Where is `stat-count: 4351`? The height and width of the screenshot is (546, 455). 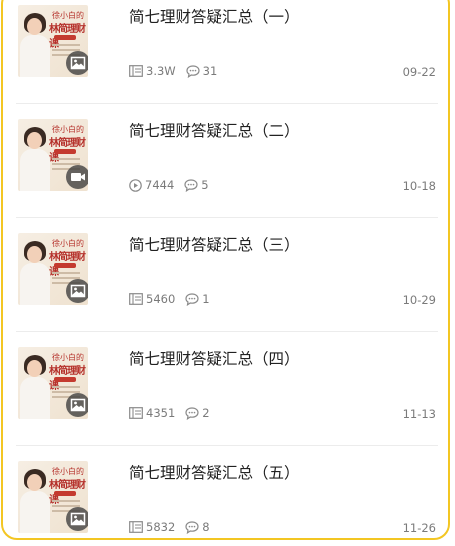
stat-count: 4351 is located at coordinates (161, 413).